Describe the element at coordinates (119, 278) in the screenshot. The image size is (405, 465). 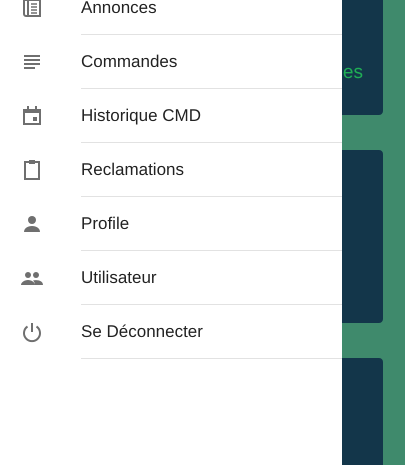
I see `menu-item: Utilisateur` at that location.